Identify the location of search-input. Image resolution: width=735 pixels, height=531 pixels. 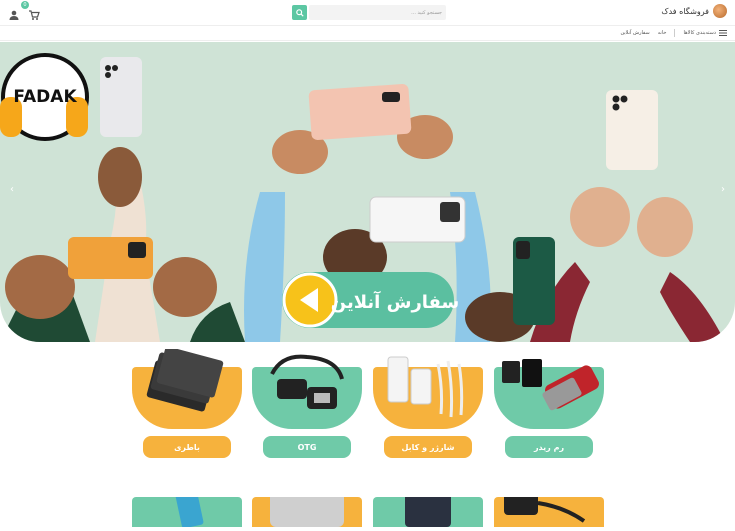
(377, 12).